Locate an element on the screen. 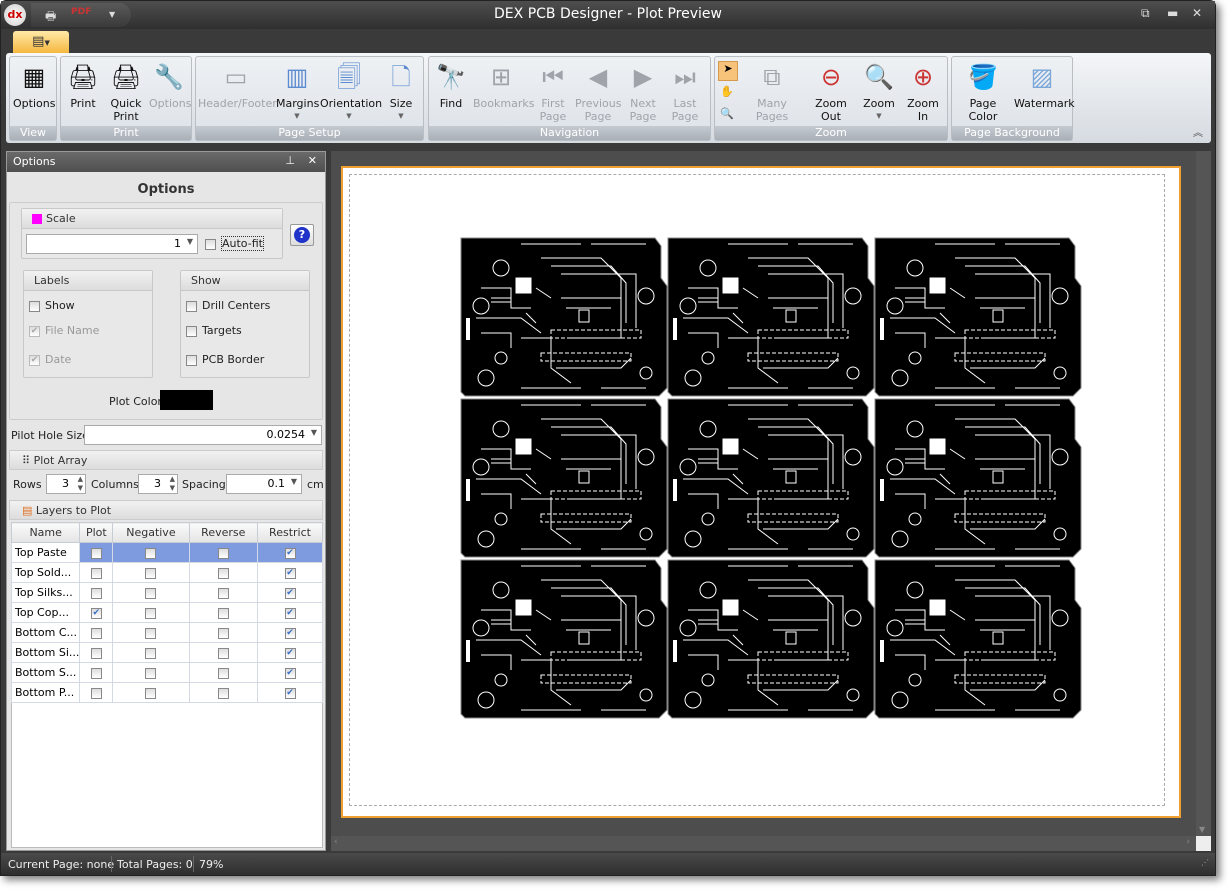 The image size is (1228, 891). pilot-hole-input: 0.0254 ▼ is located at coordinates (203, 435).